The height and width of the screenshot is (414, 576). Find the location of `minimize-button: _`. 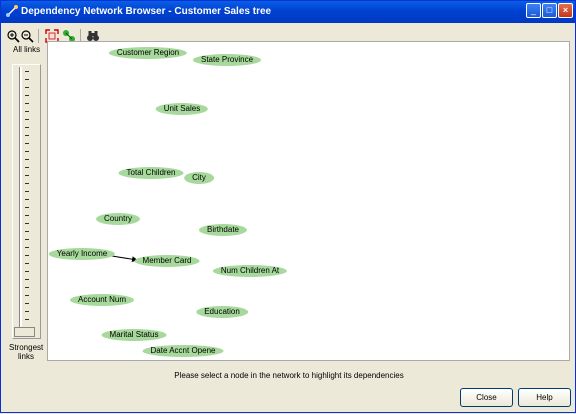

minimize-button: _ is located at coordinates (533, 10).